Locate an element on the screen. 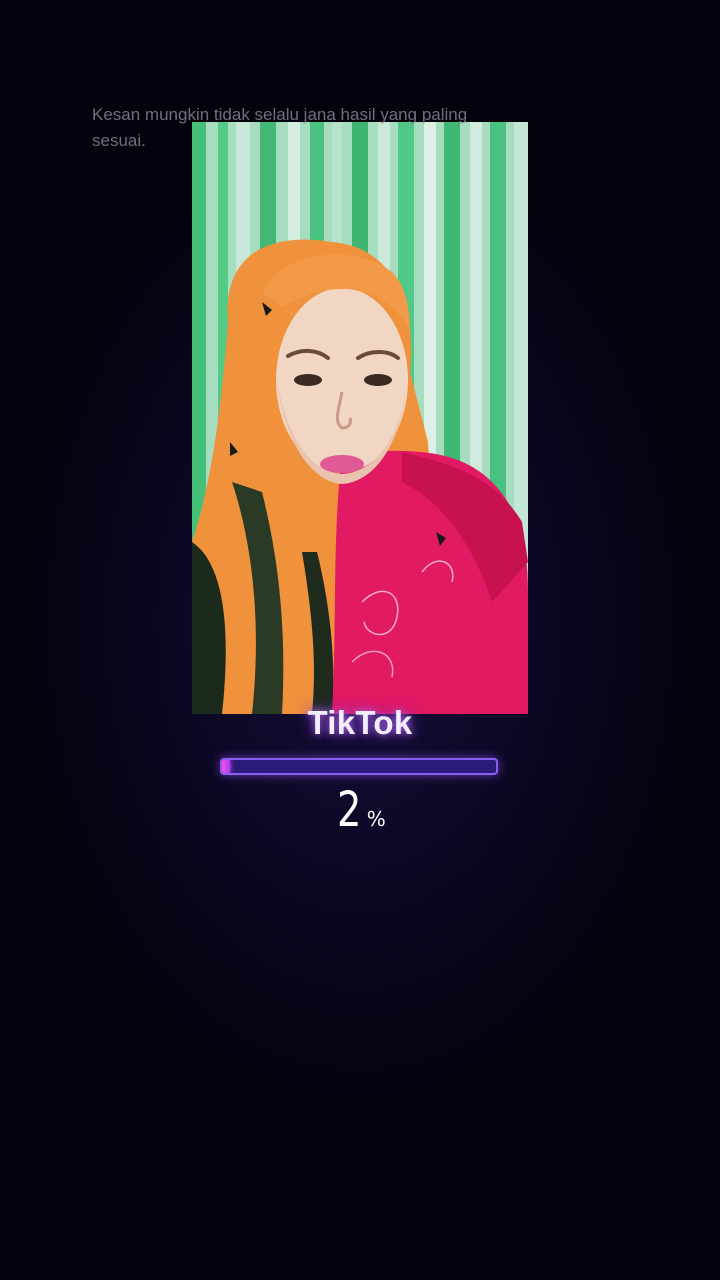 This screenshot has width=720, height=1280. loading-percent: 2% is located at coordinates (360, 810).